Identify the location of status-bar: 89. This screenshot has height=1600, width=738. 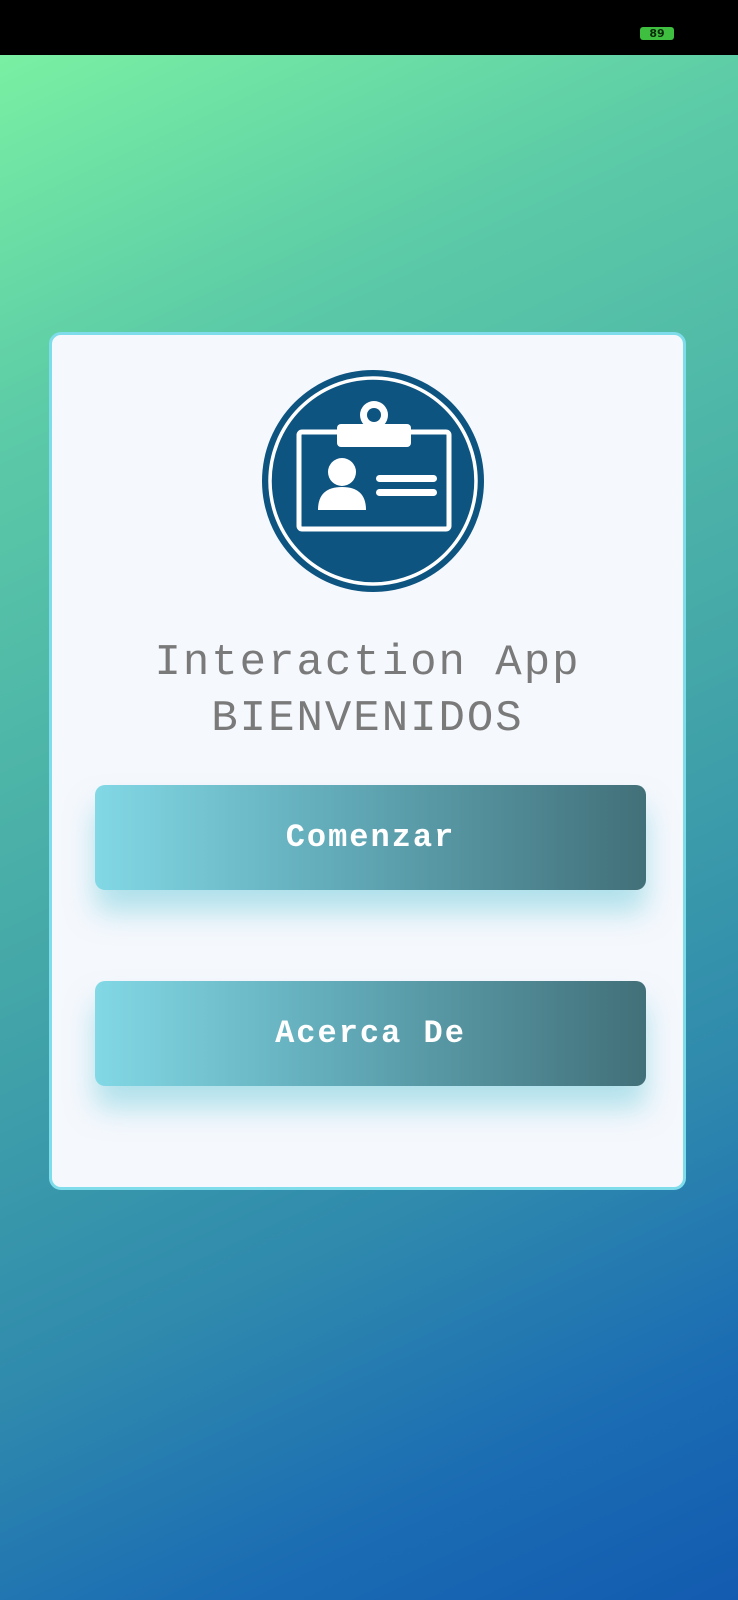
(369, 27).